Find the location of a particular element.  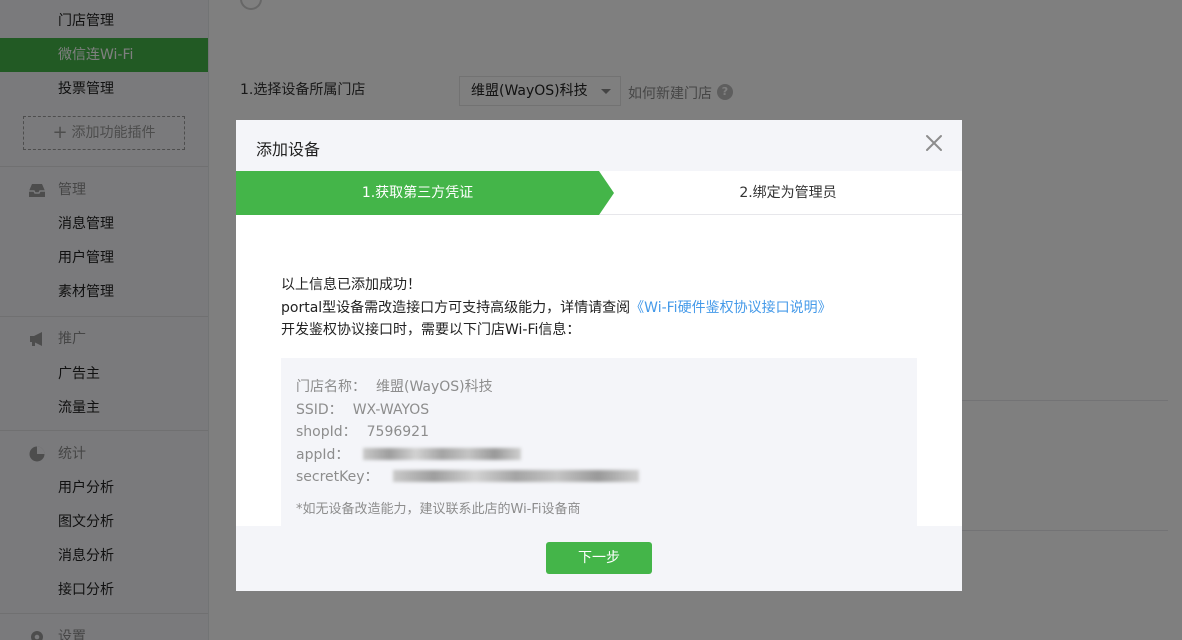

secretkey-redacted-value is located at coordinates (515, 476).